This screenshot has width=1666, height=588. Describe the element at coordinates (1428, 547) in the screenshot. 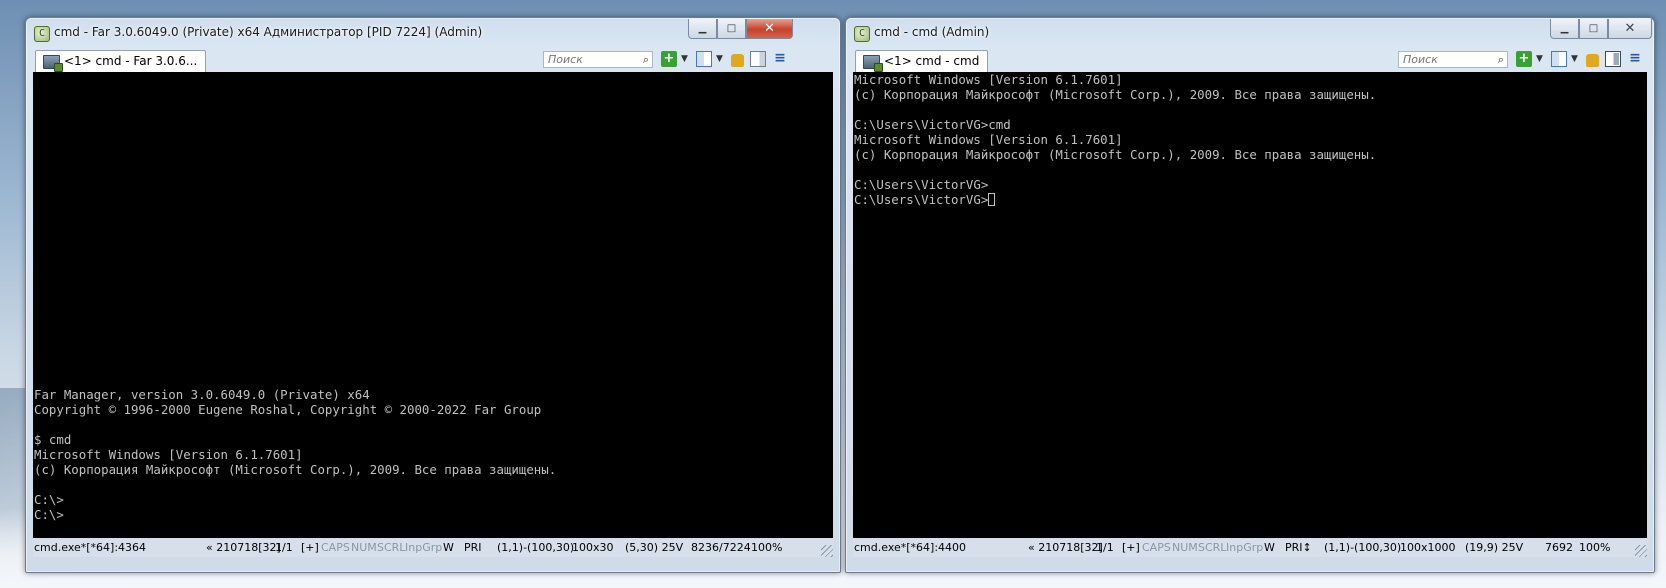

I see `status-size: 100x1000` at that location.